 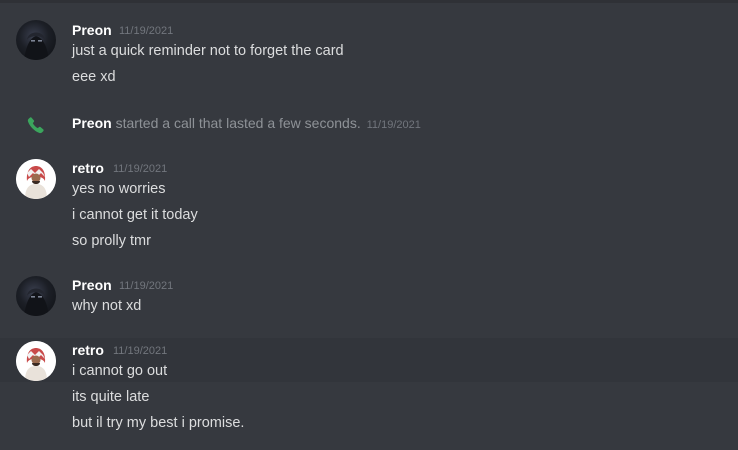 What do you see at coordinates (158, 423) in the screenshot?
I see `message-text: but il try my best i promise.` at bounding box center [158, 423].